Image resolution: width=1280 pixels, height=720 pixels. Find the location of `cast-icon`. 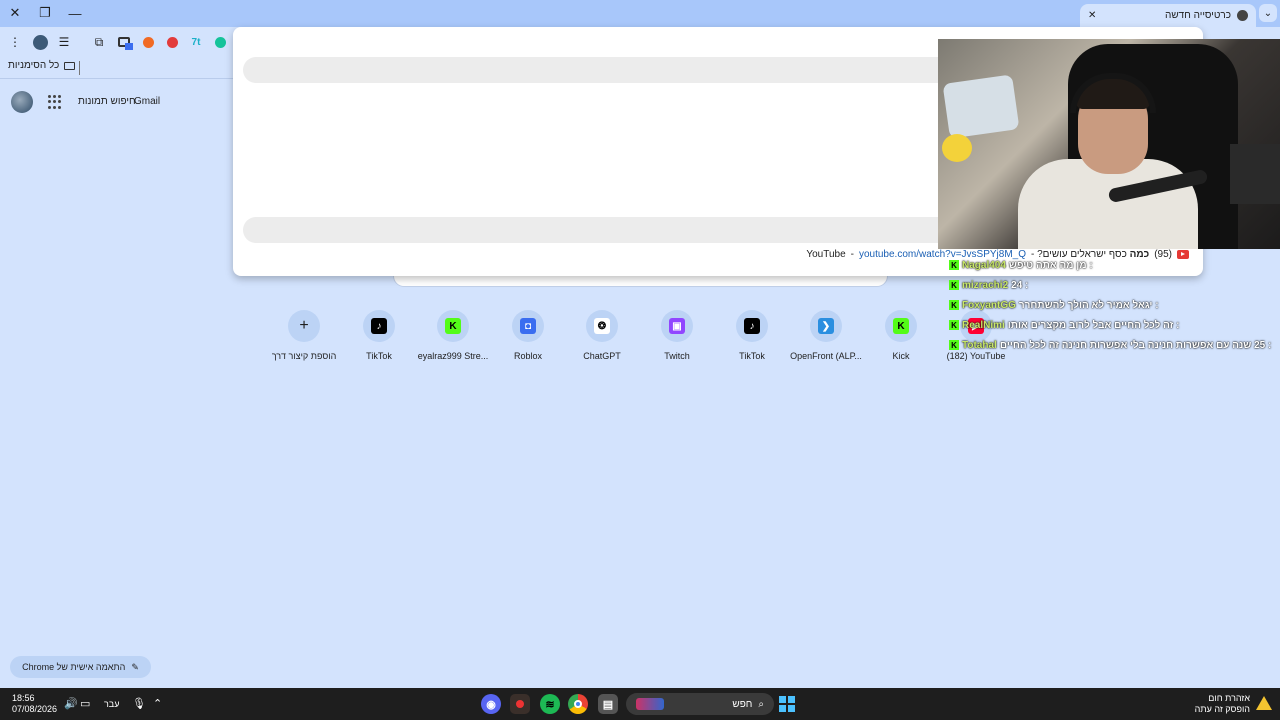

cast-icon is located at coordinates (124, 42).